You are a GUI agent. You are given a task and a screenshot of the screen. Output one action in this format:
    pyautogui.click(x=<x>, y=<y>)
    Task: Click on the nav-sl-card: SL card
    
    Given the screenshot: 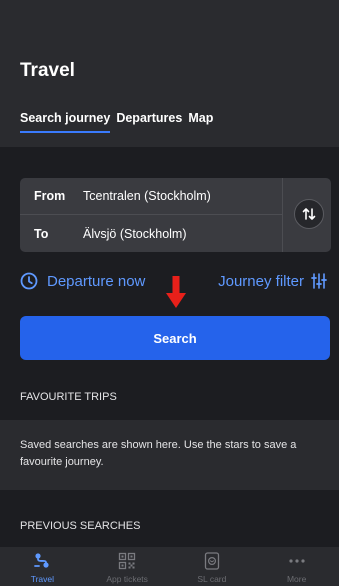 What is the action you would take?
    pyautogui.click(x=212, y=566)
    